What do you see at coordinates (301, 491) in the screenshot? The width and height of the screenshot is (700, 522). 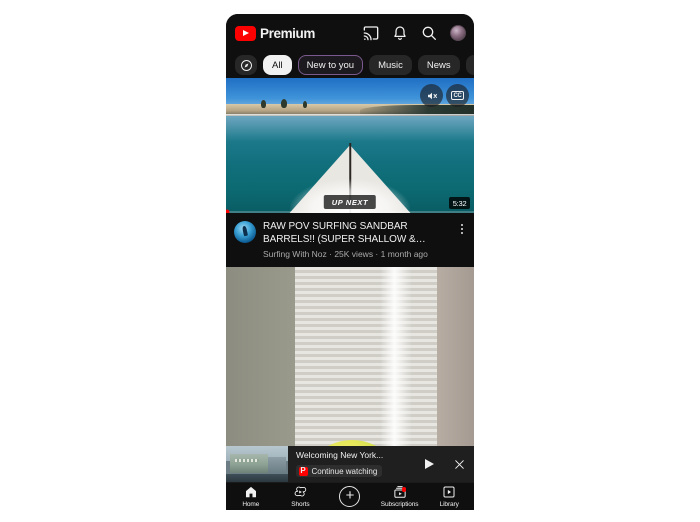 I see `shorts-icon` at bounding box center [301, 491].